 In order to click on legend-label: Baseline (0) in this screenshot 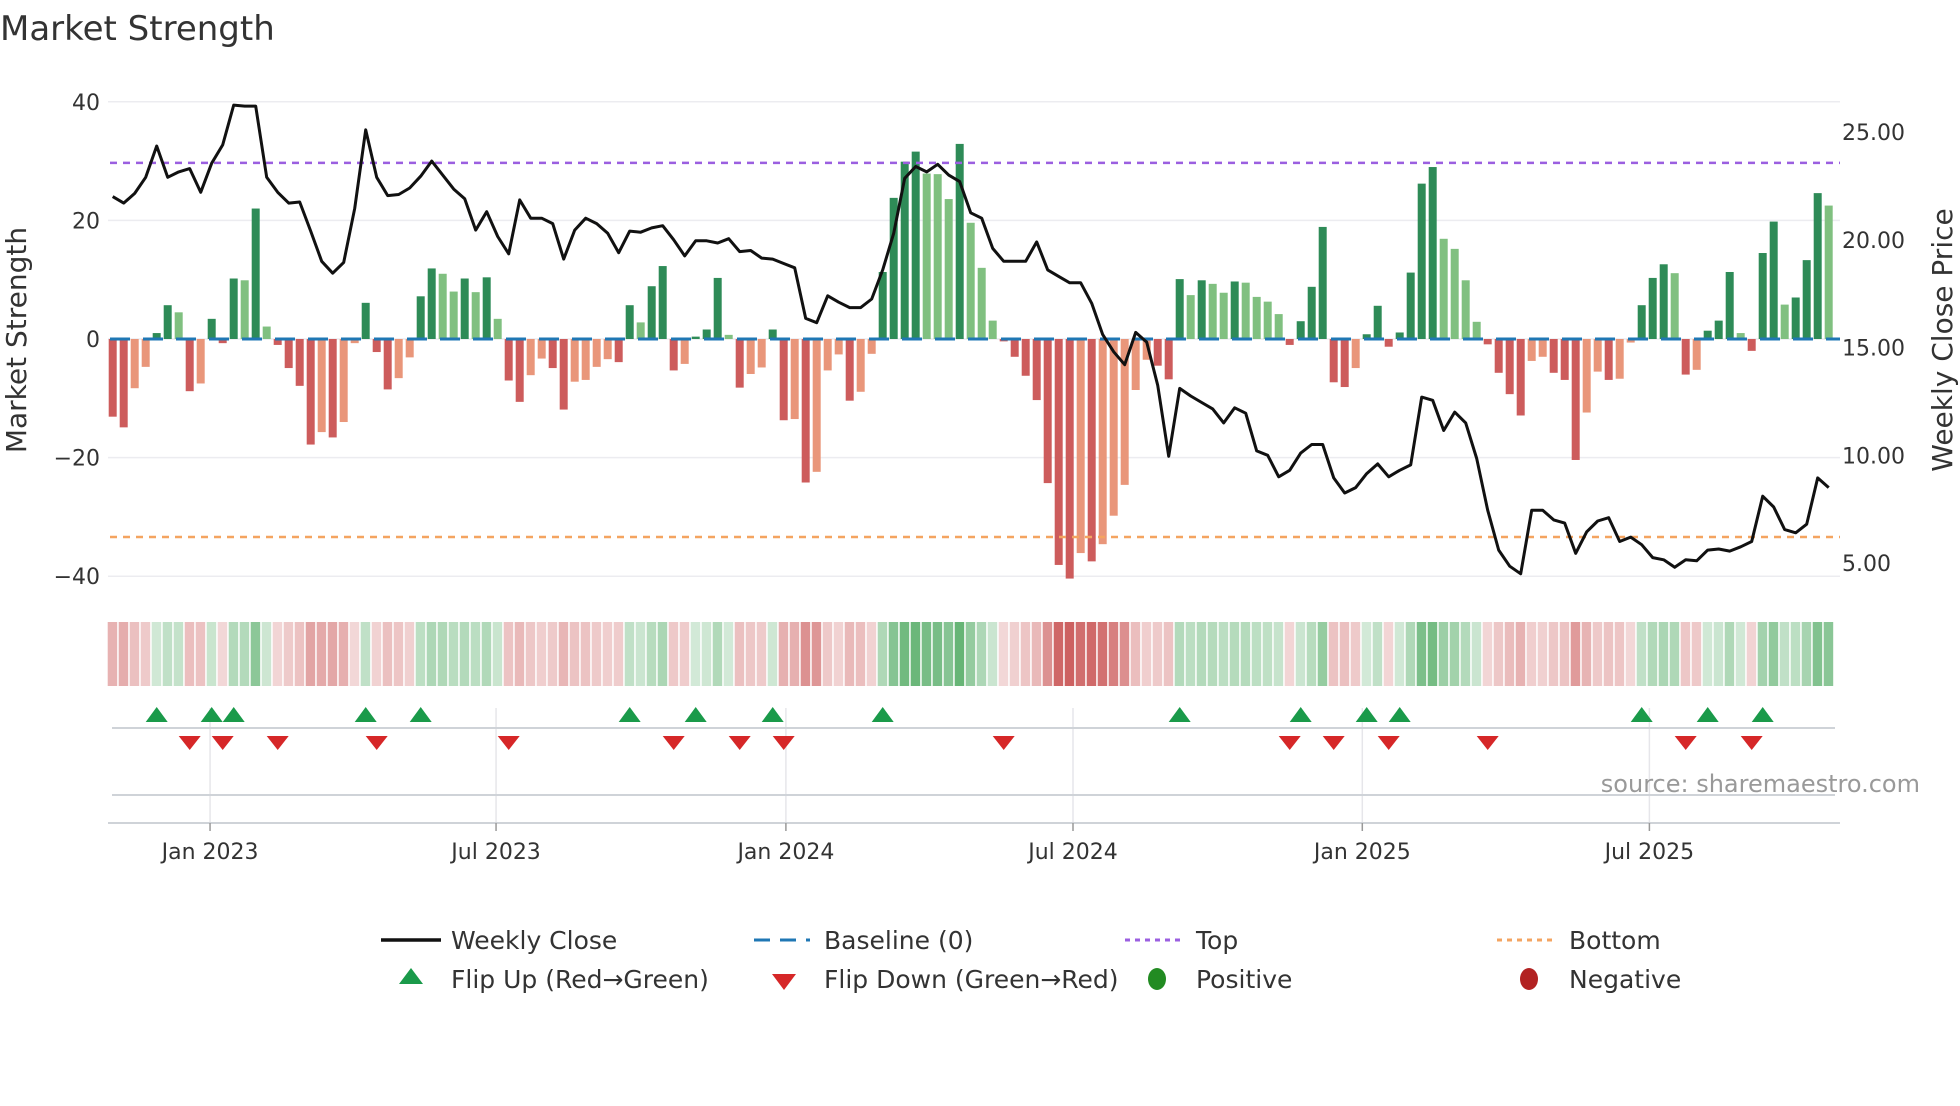, I will do `click(898, 940)`.